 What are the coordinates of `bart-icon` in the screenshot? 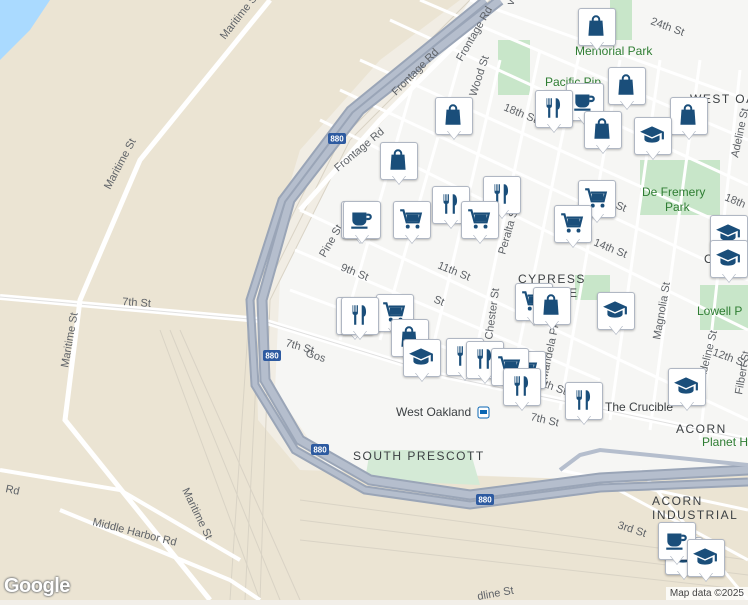 It's located at (483, 412).